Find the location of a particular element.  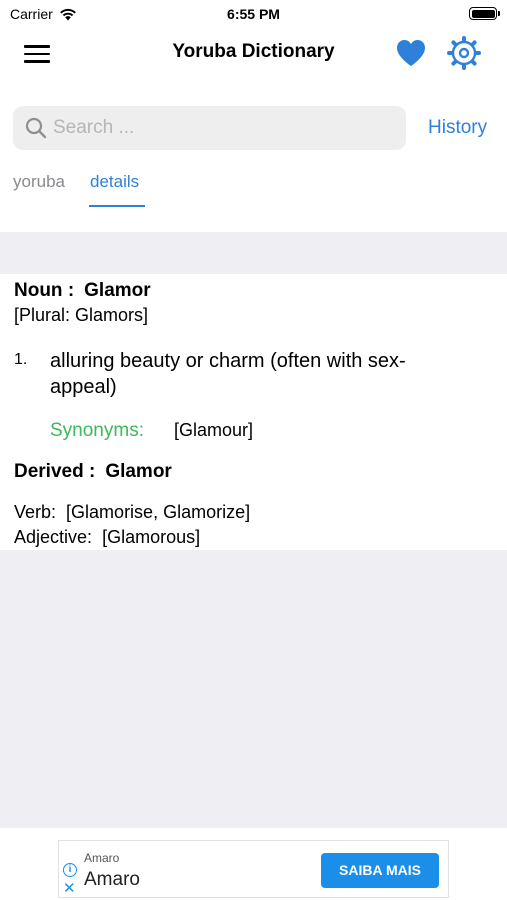

favorites-button is located at coordinates (411, 53).